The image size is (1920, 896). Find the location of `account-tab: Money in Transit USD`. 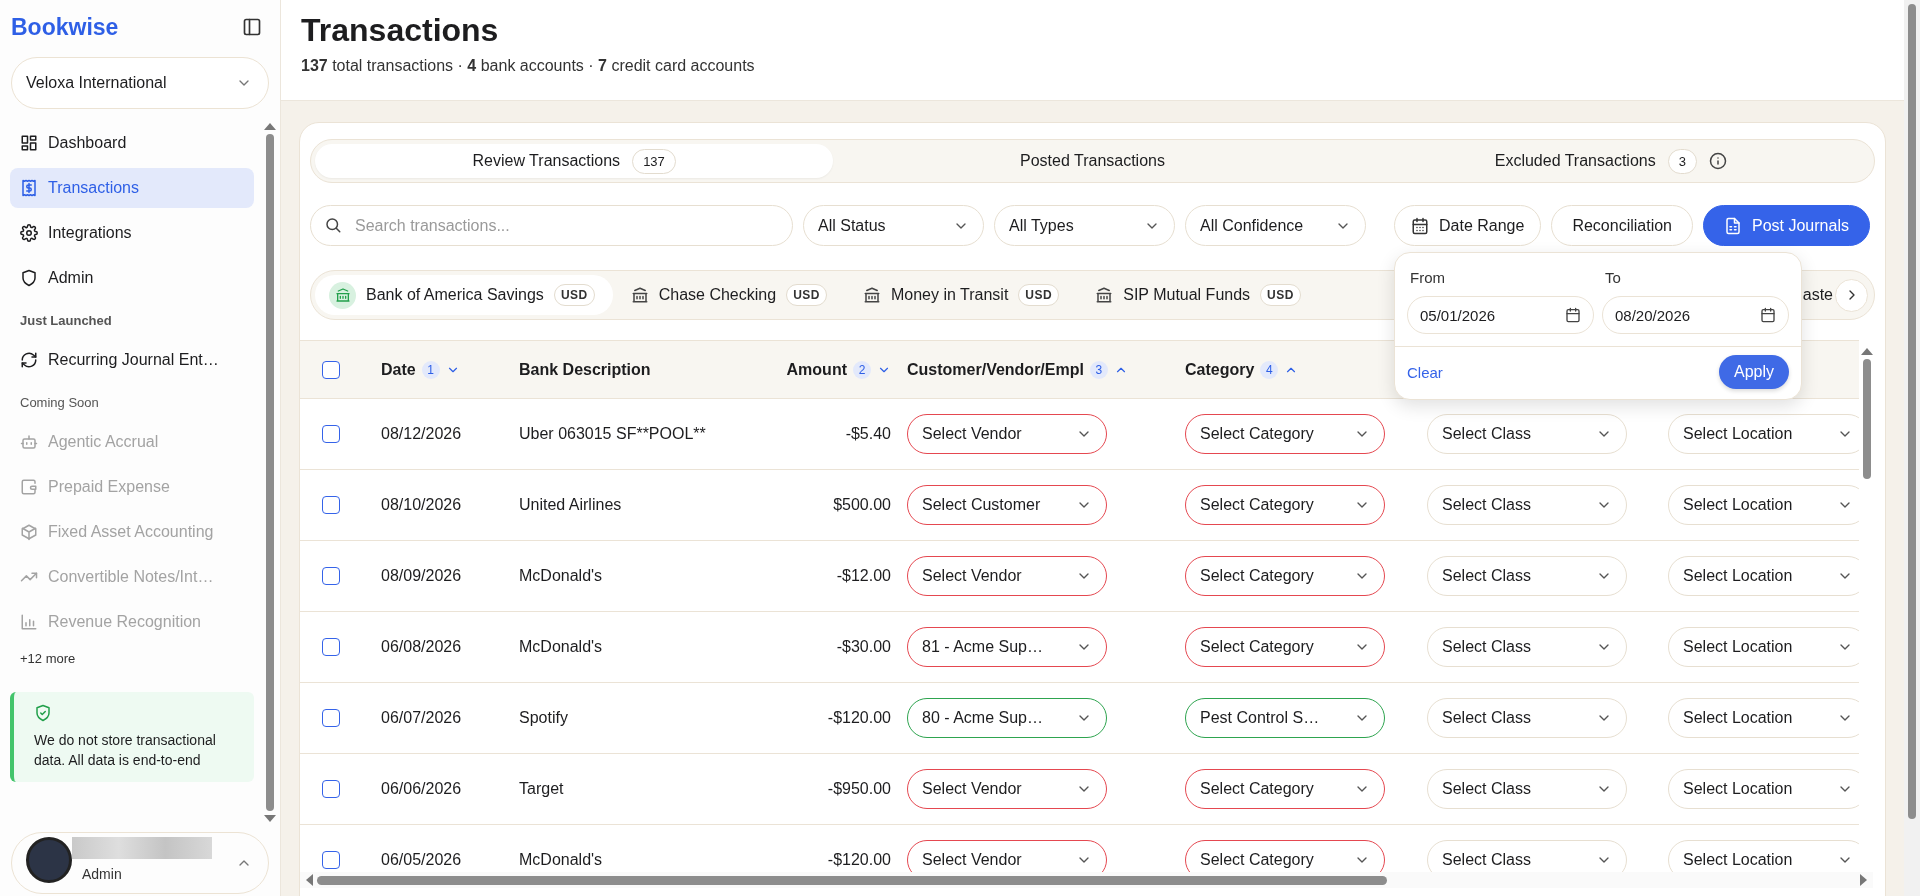

account-tab: Money in Transit USD is located at coordinates (961, 295).